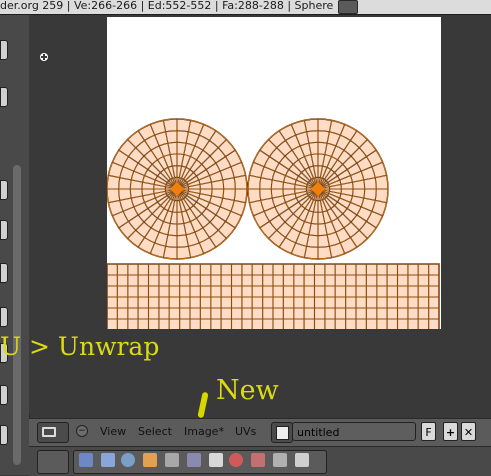 This screenshot has height=476, width=491. I want to click on editor-type-icon, so click(53, 432).